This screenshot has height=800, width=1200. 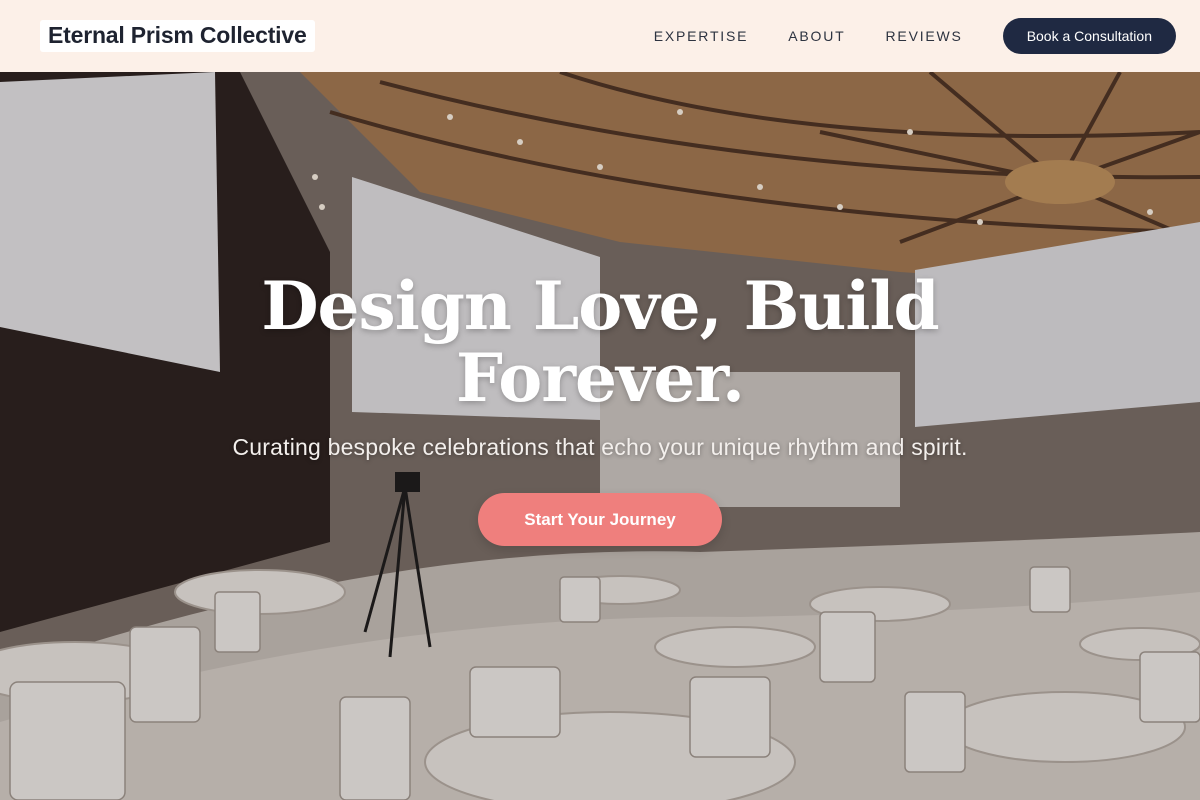 I want to click on book-consultation-button: Book a Consultation, so click(x=1089, y=36).